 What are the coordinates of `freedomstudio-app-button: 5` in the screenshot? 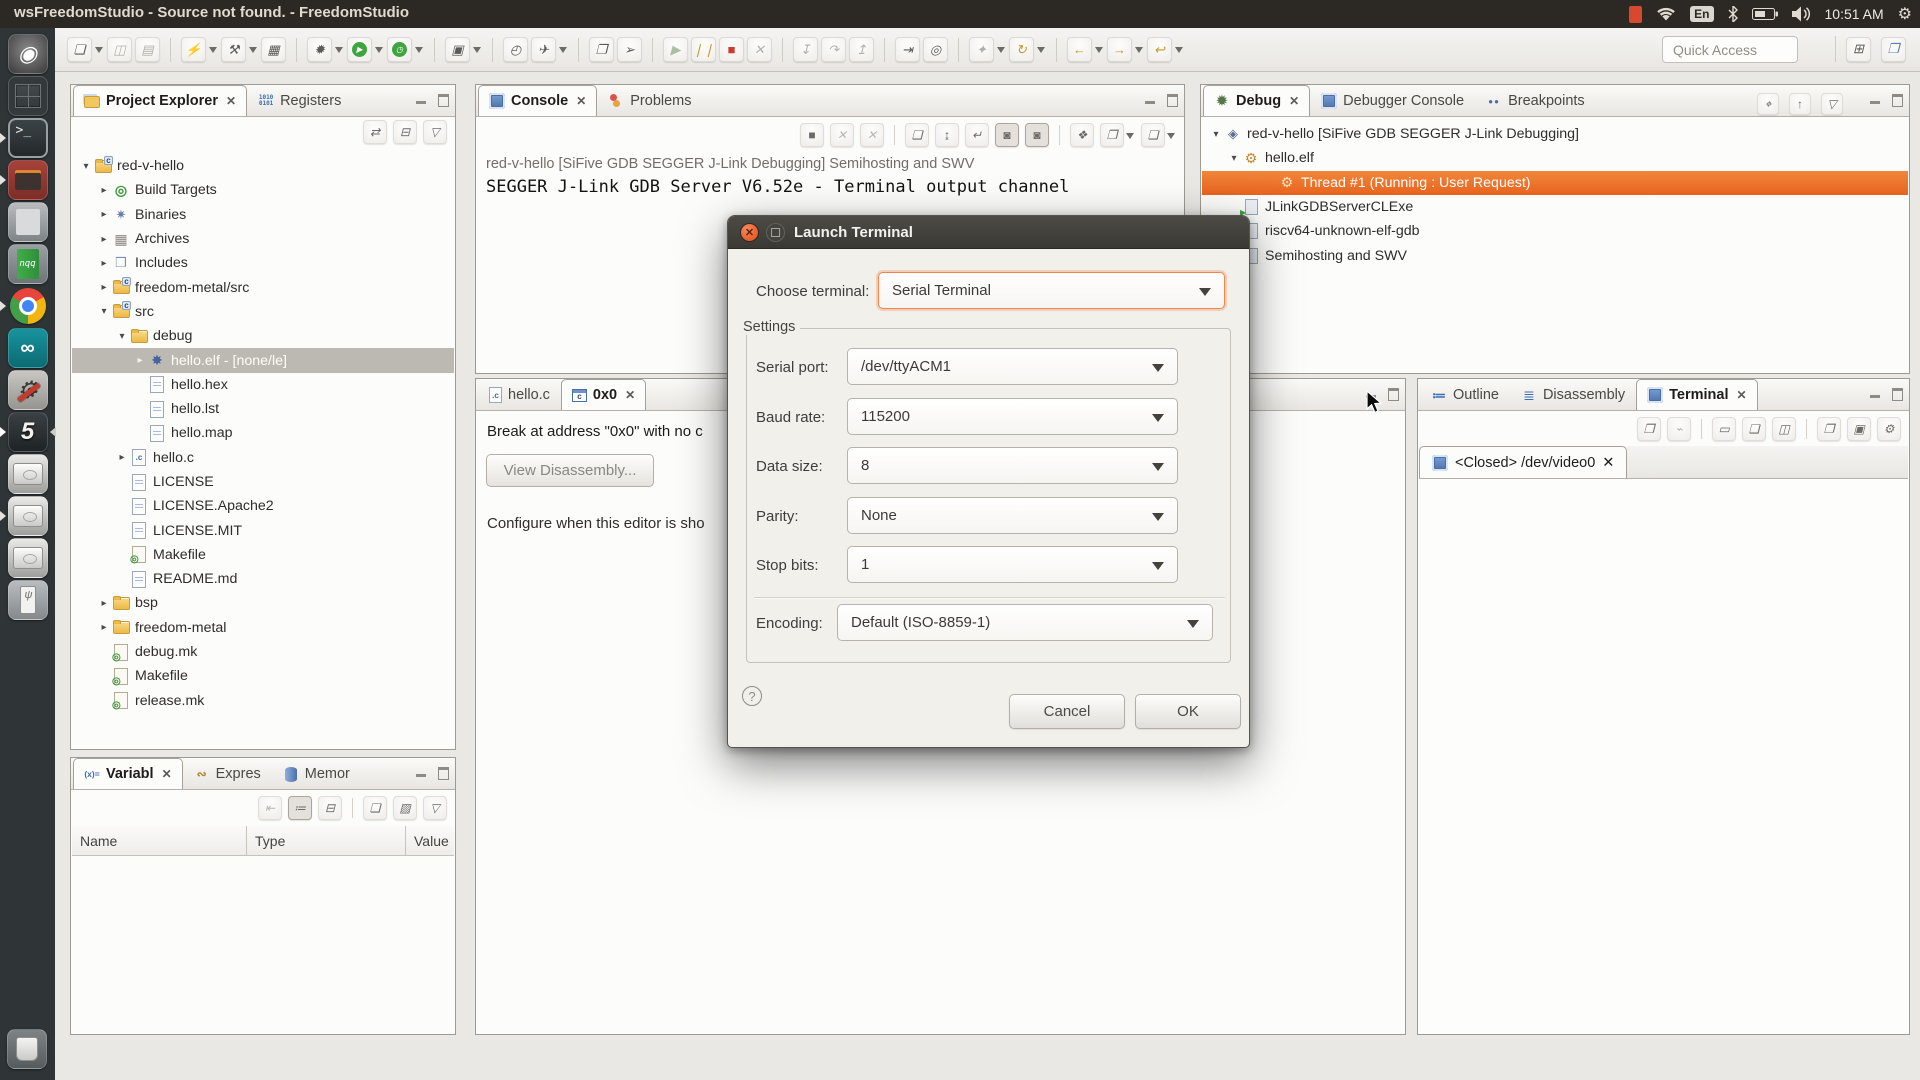 It's located at (28, 432).